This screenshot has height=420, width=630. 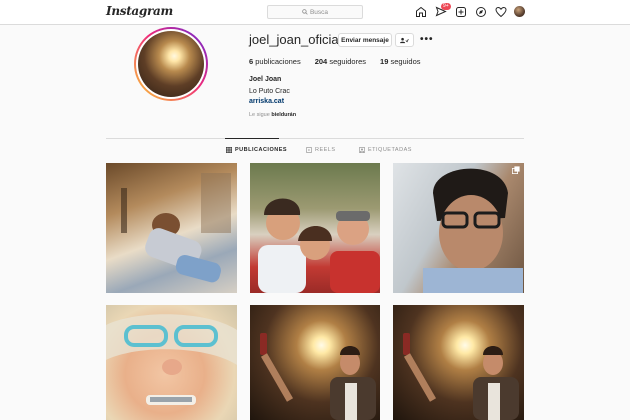 What do you see at coordinates (283, 115) in the screenshot?
I see `followed-by-user-link: bieldurán` at bounding box center [283, 115].